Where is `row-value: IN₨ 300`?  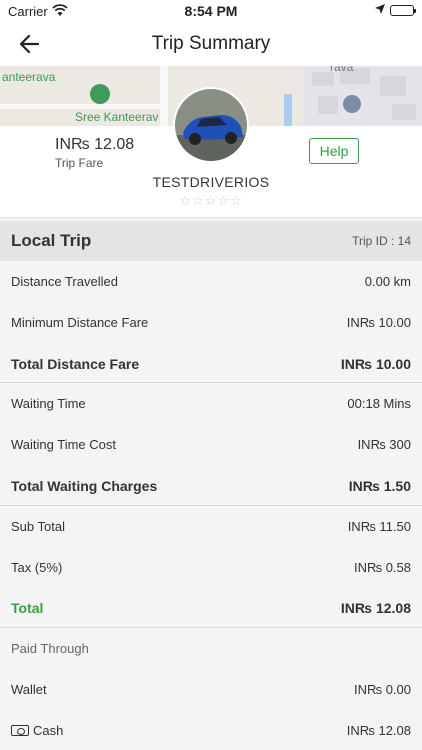 row-value: IN₨ 300 is located at coordinates (384, 445).